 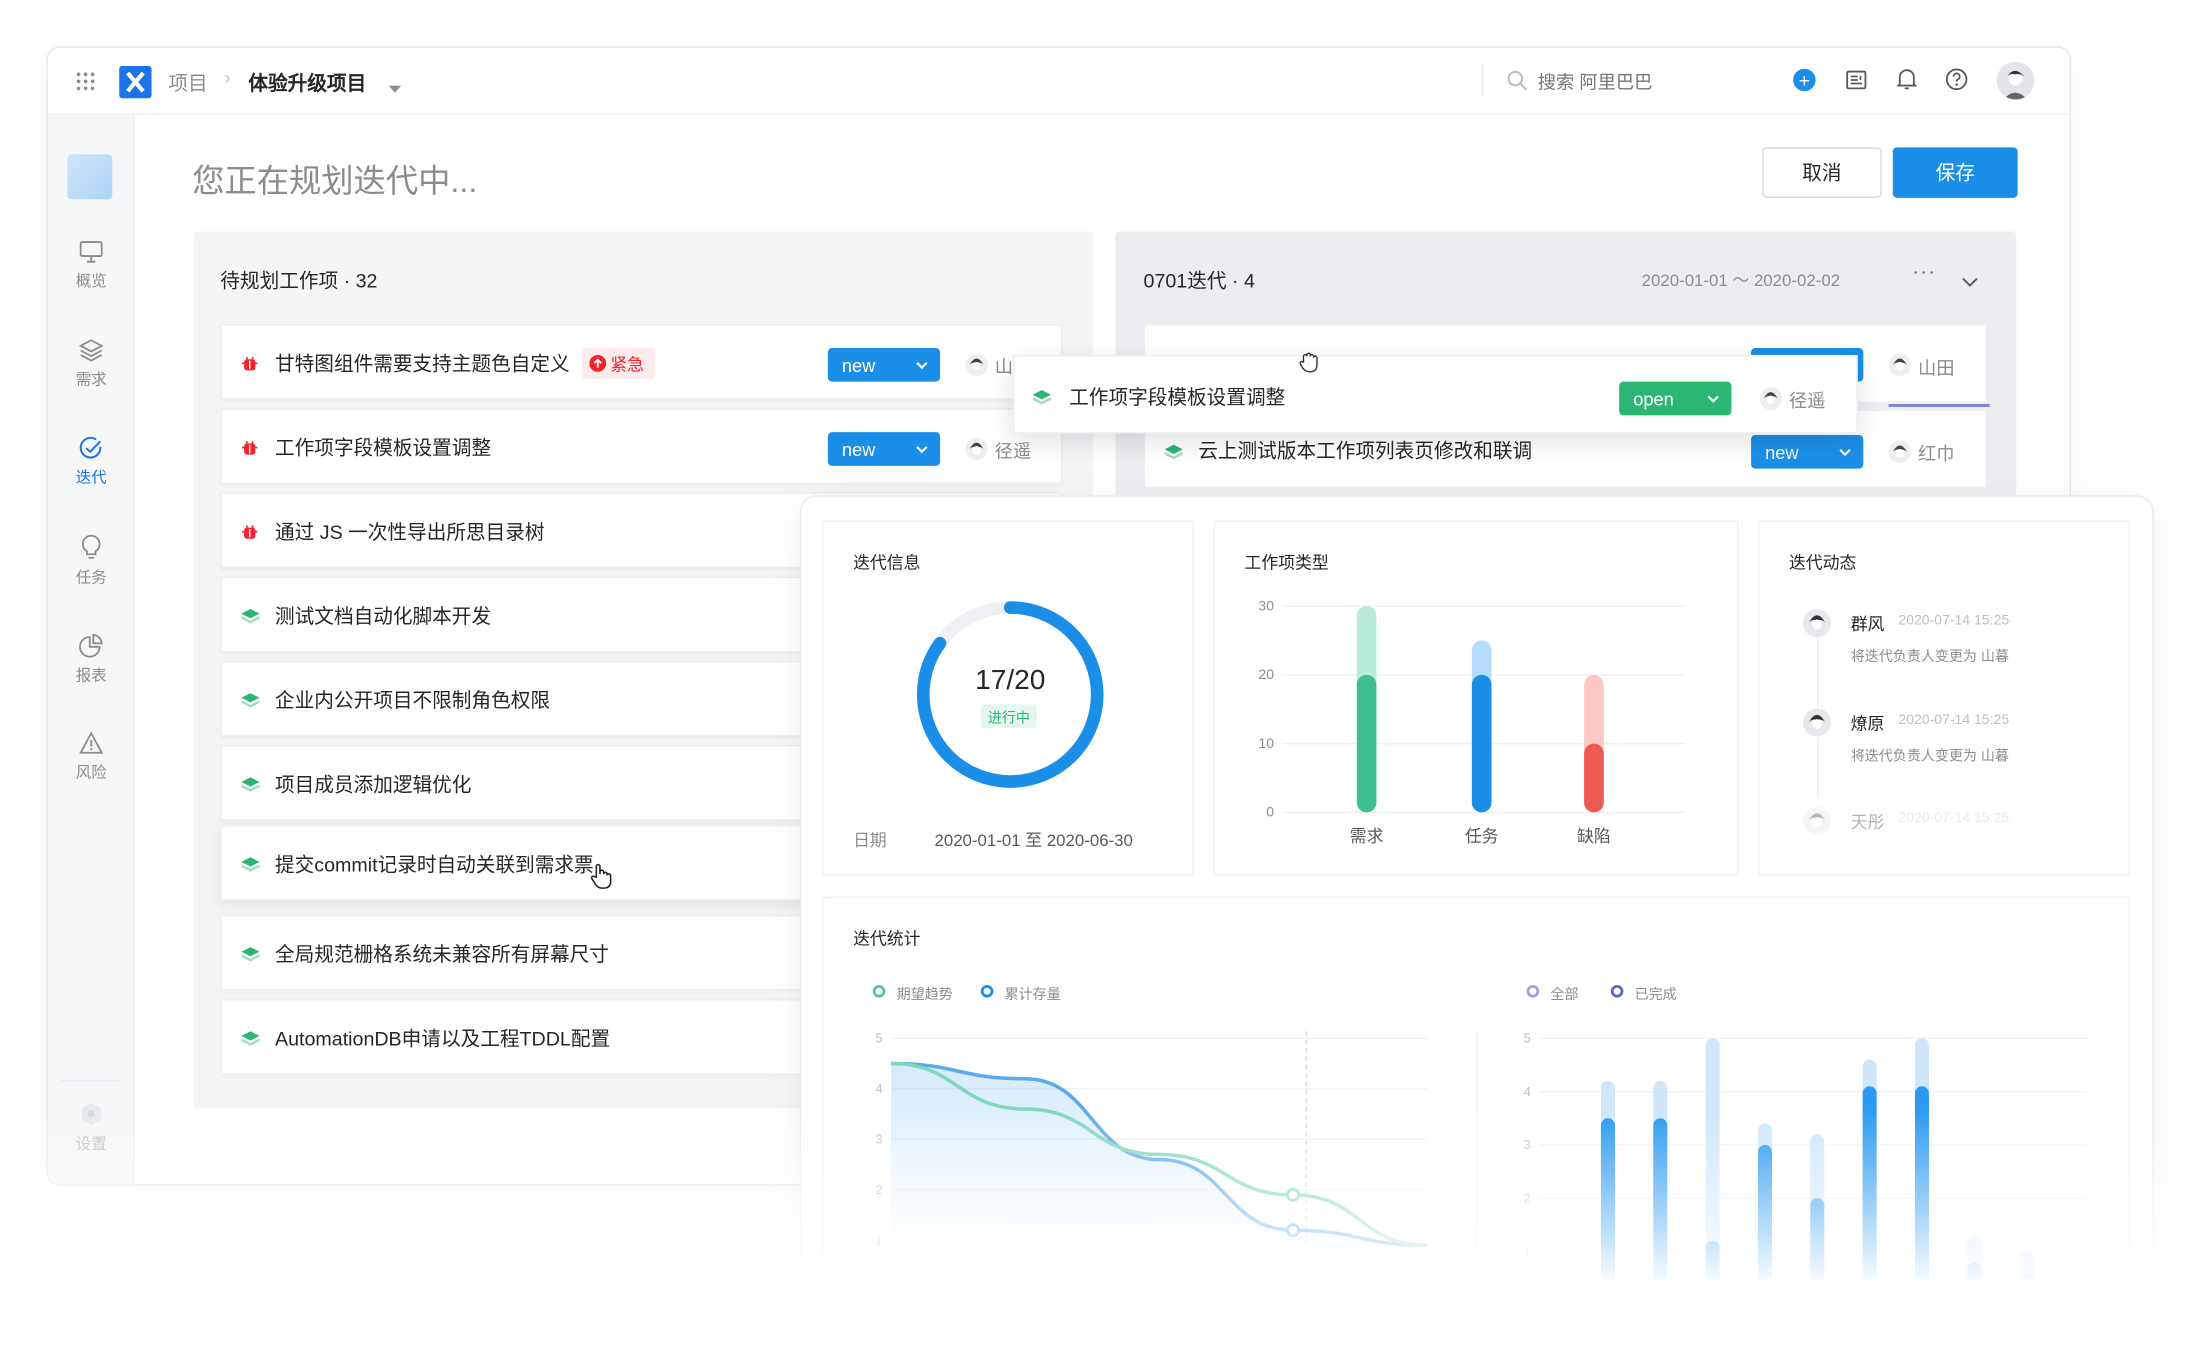 I want to click on user-avatar, so click(x=2015, y=80).